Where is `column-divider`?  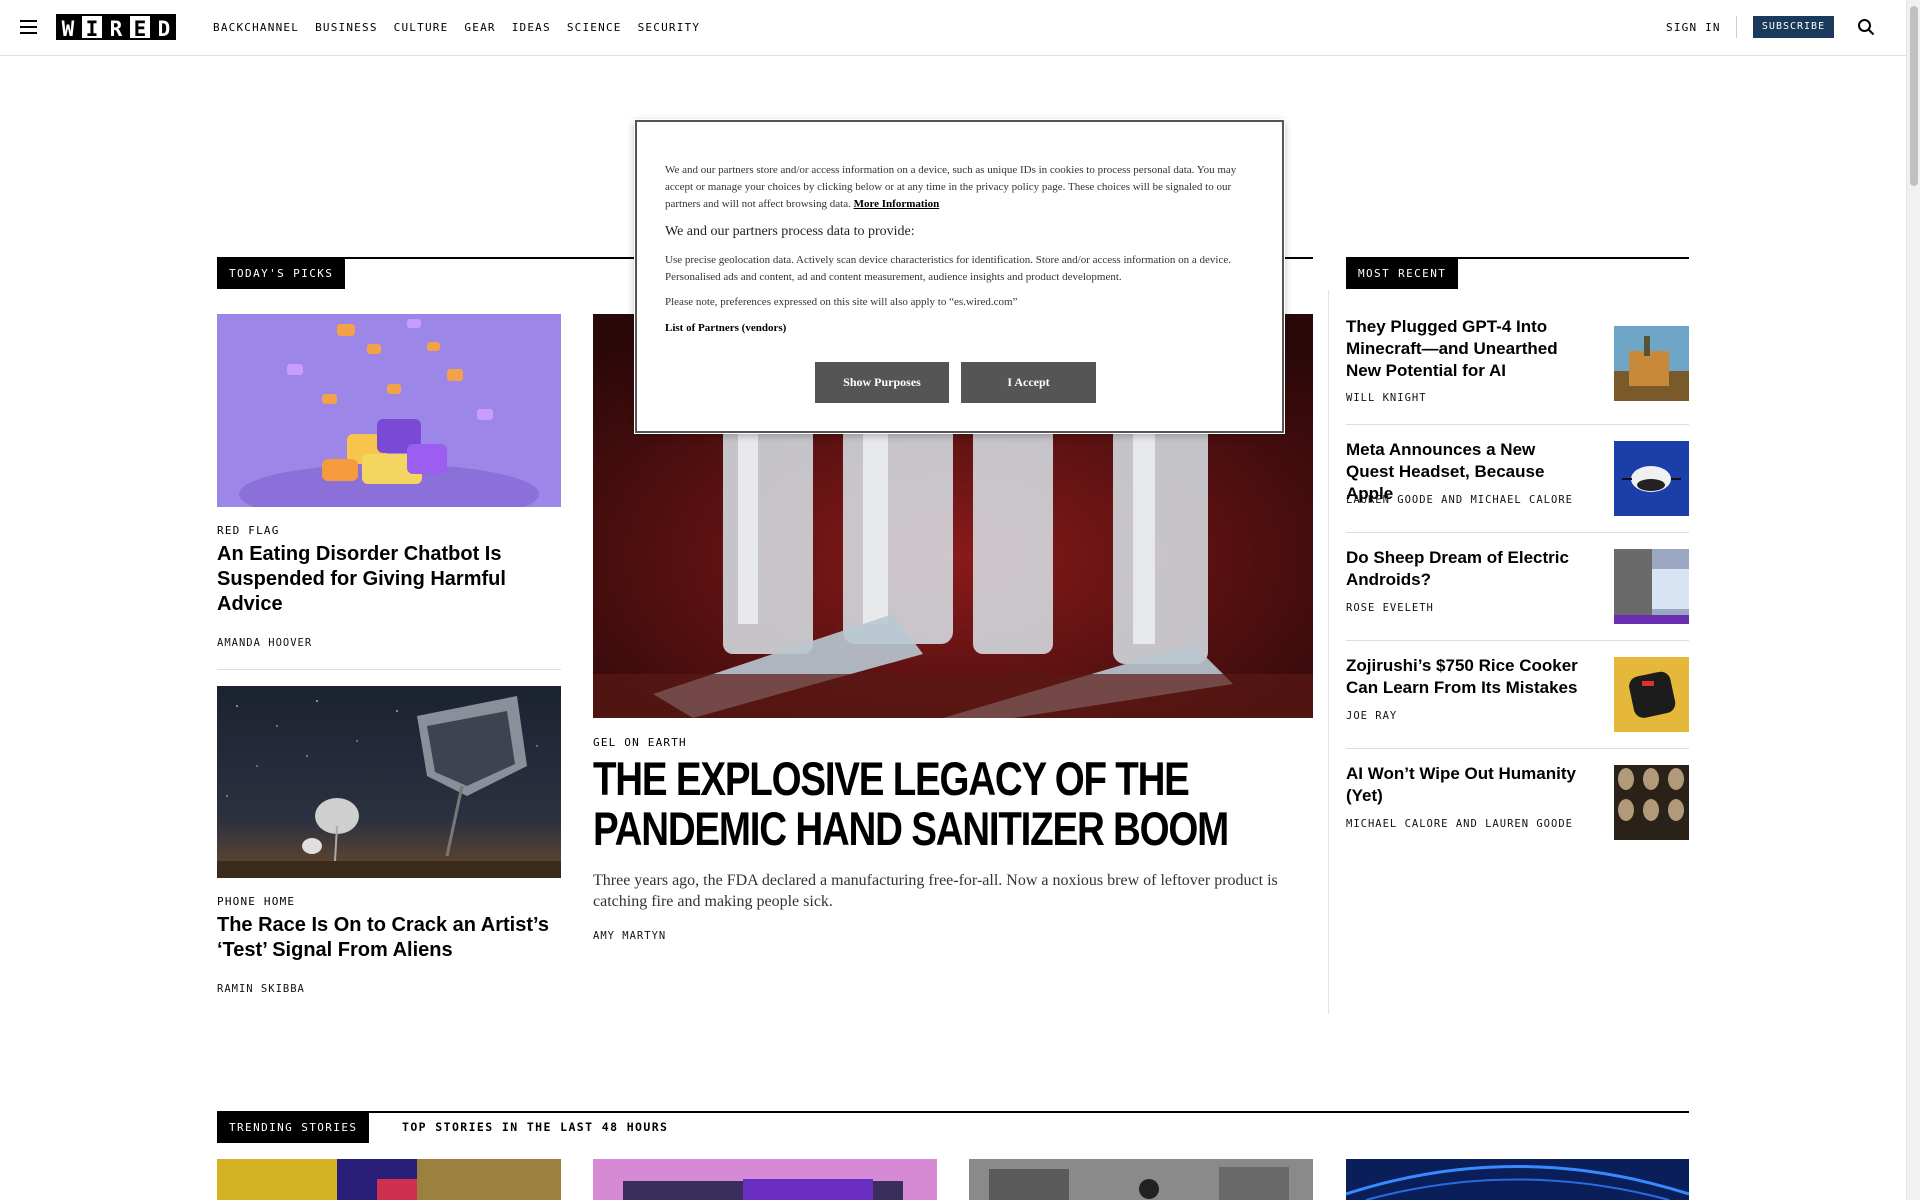 column-divider is located at coordinates (1328, 652).